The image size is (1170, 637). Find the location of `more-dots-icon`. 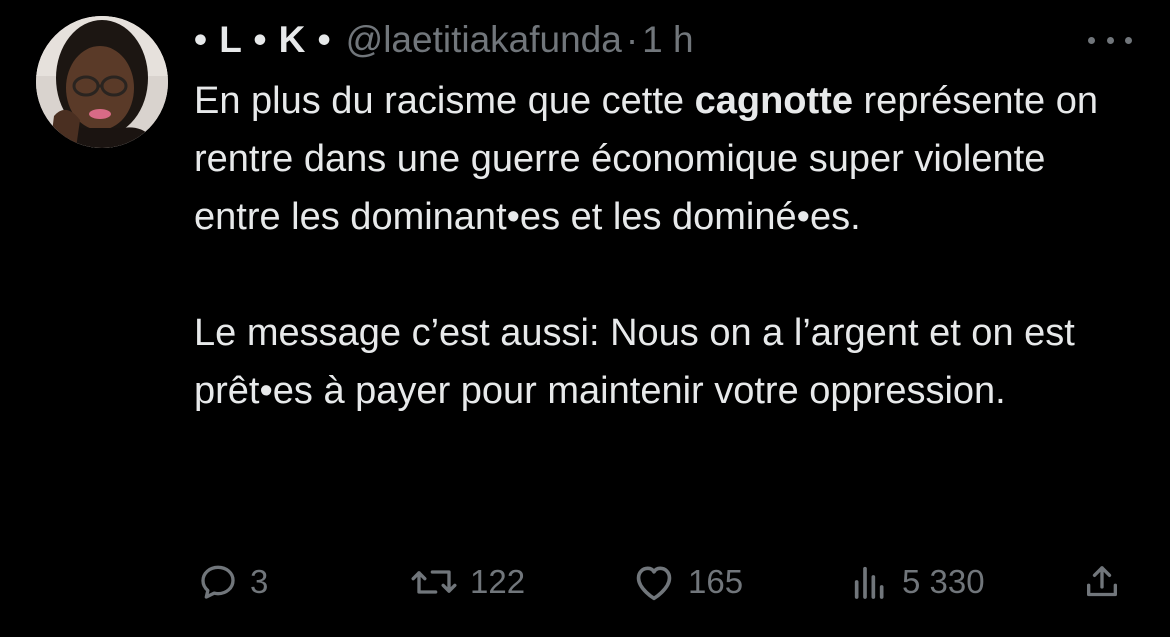

more-dots-icon is located at coordinates (1110, 40).